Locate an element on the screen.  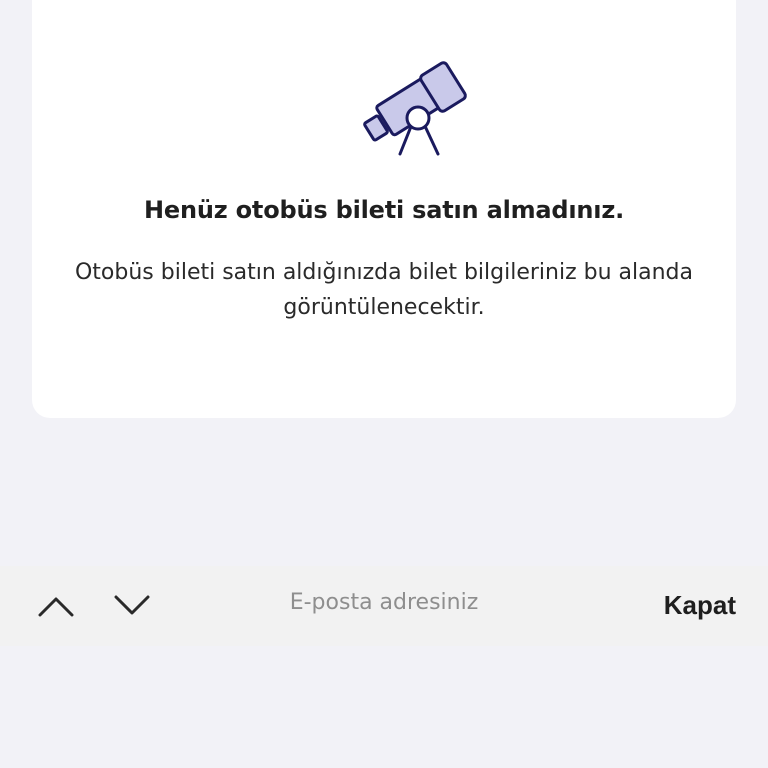
empty-state-title: Henüz otobüs bileti satın almadınız. is located at coordinates (384, 210).